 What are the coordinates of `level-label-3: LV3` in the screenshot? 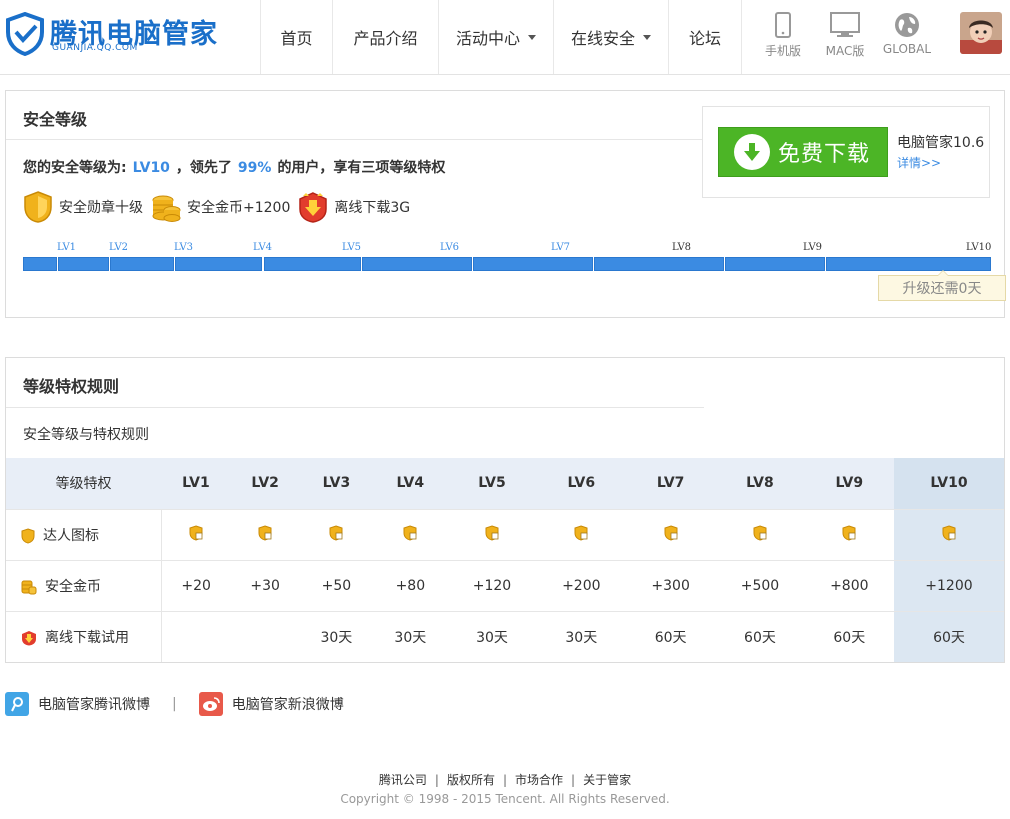 It's located at (184, 247).